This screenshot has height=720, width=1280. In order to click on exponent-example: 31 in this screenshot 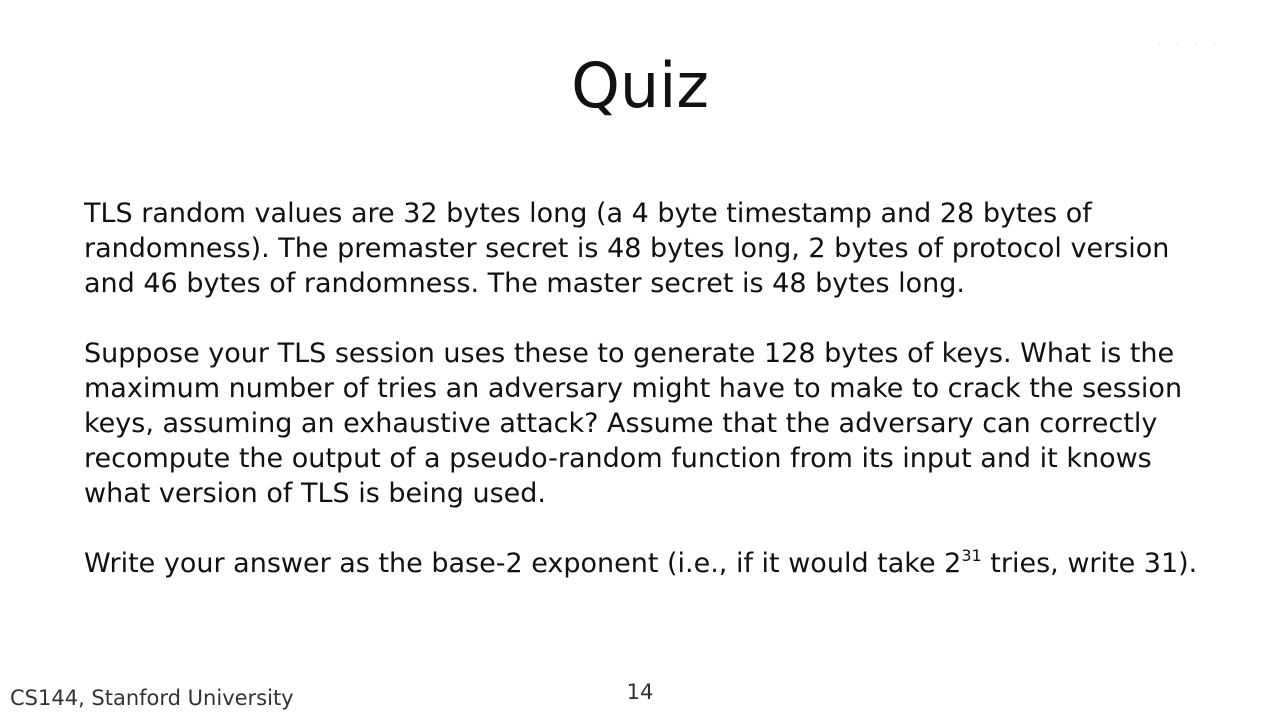, I will do `click(971, 555)`.